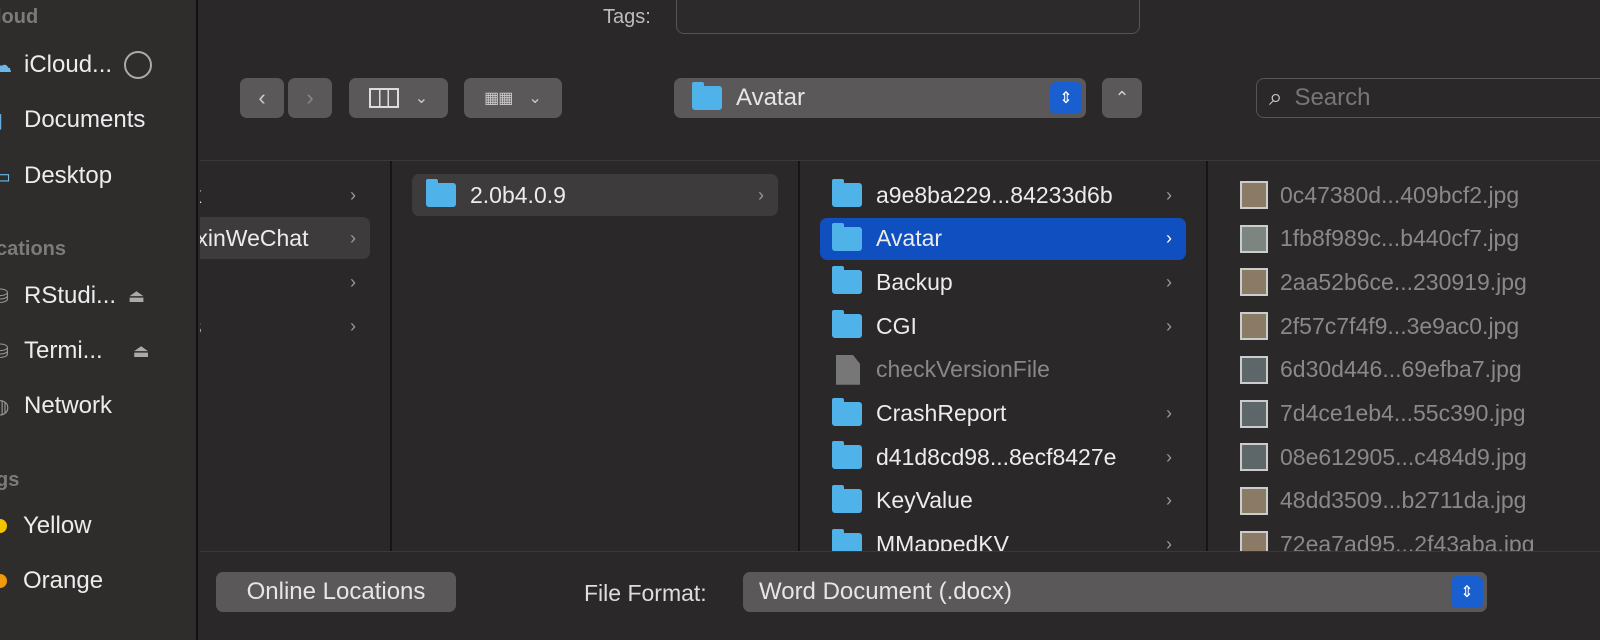 The image size is (1600, 640). I want to click on section-tags: gs, so click(10, 480).